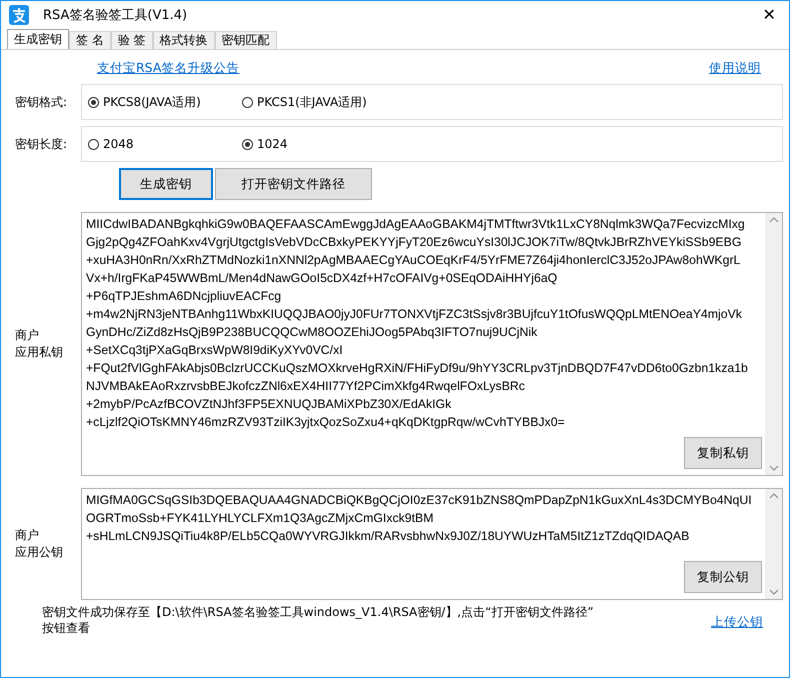 Image resolution: width=800 pixels, height=680 pixels. I want to click on key-text-line: OGRTmoSsb+FYK41LYHLYCLFXm1Q3AgcZMjxCmGIxck9tBM, so click(260, 518).